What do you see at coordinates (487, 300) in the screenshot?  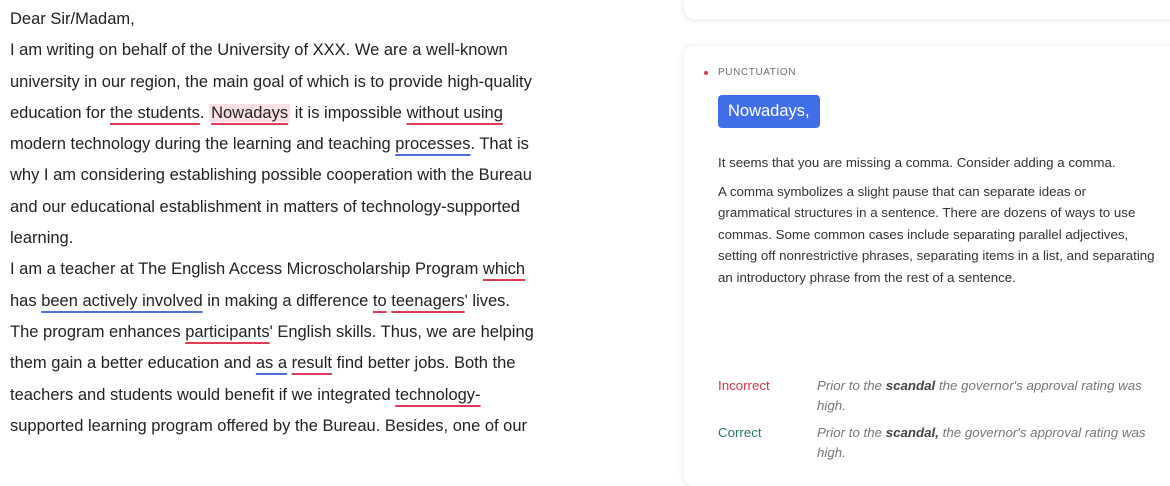 I see `text: ' lives.` at bounding box center [487, 300].